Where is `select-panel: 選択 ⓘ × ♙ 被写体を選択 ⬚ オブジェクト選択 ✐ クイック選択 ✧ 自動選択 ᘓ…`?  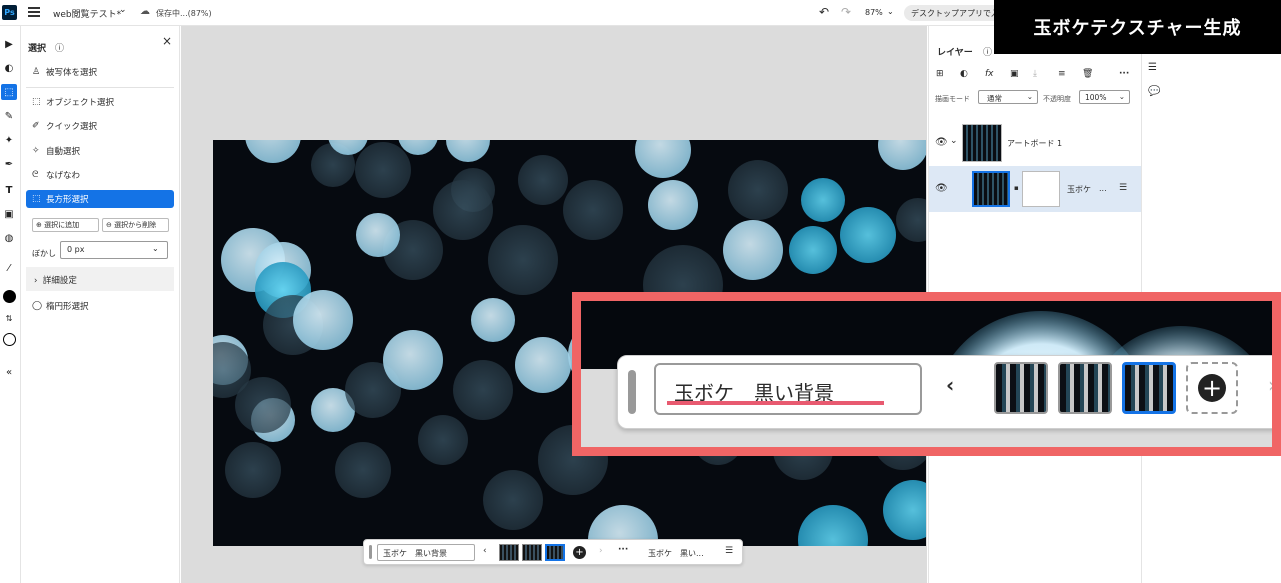 select-panel: 選択 ⓘ × ♙ 被写体を選択 ⬚ オブジェクト選択 ✐ クイック選択 ✧ 自動選択 ᘓ… is located at coordinates (101, 304).